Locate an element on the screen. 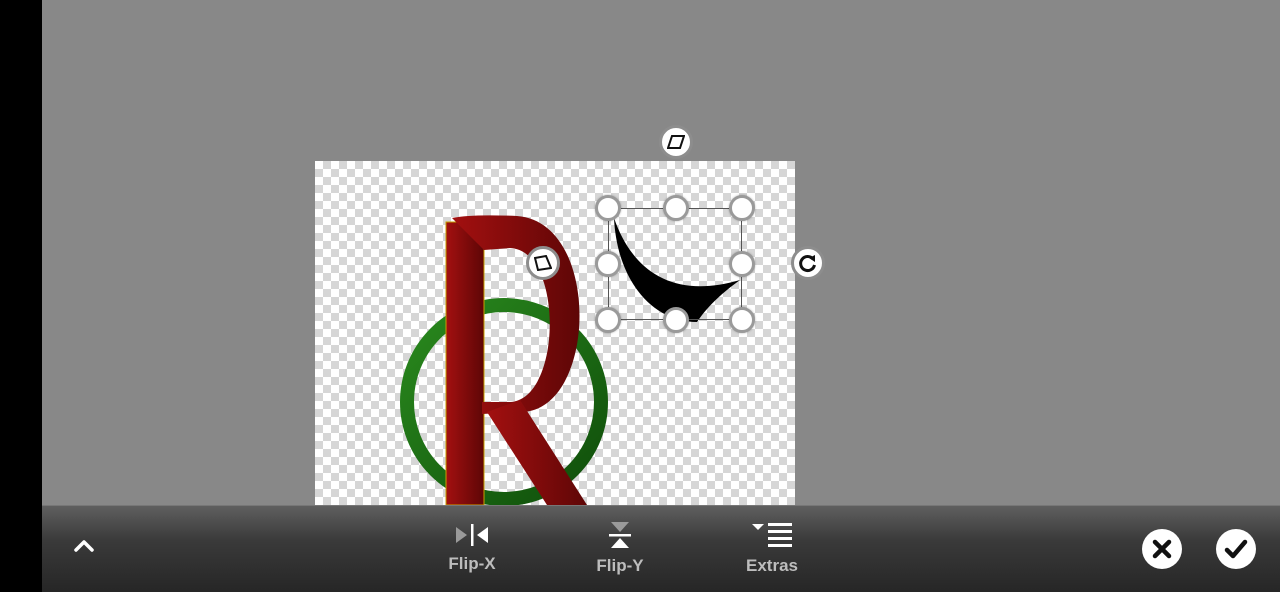  rotate-handle is located at coordinates (808, 263).